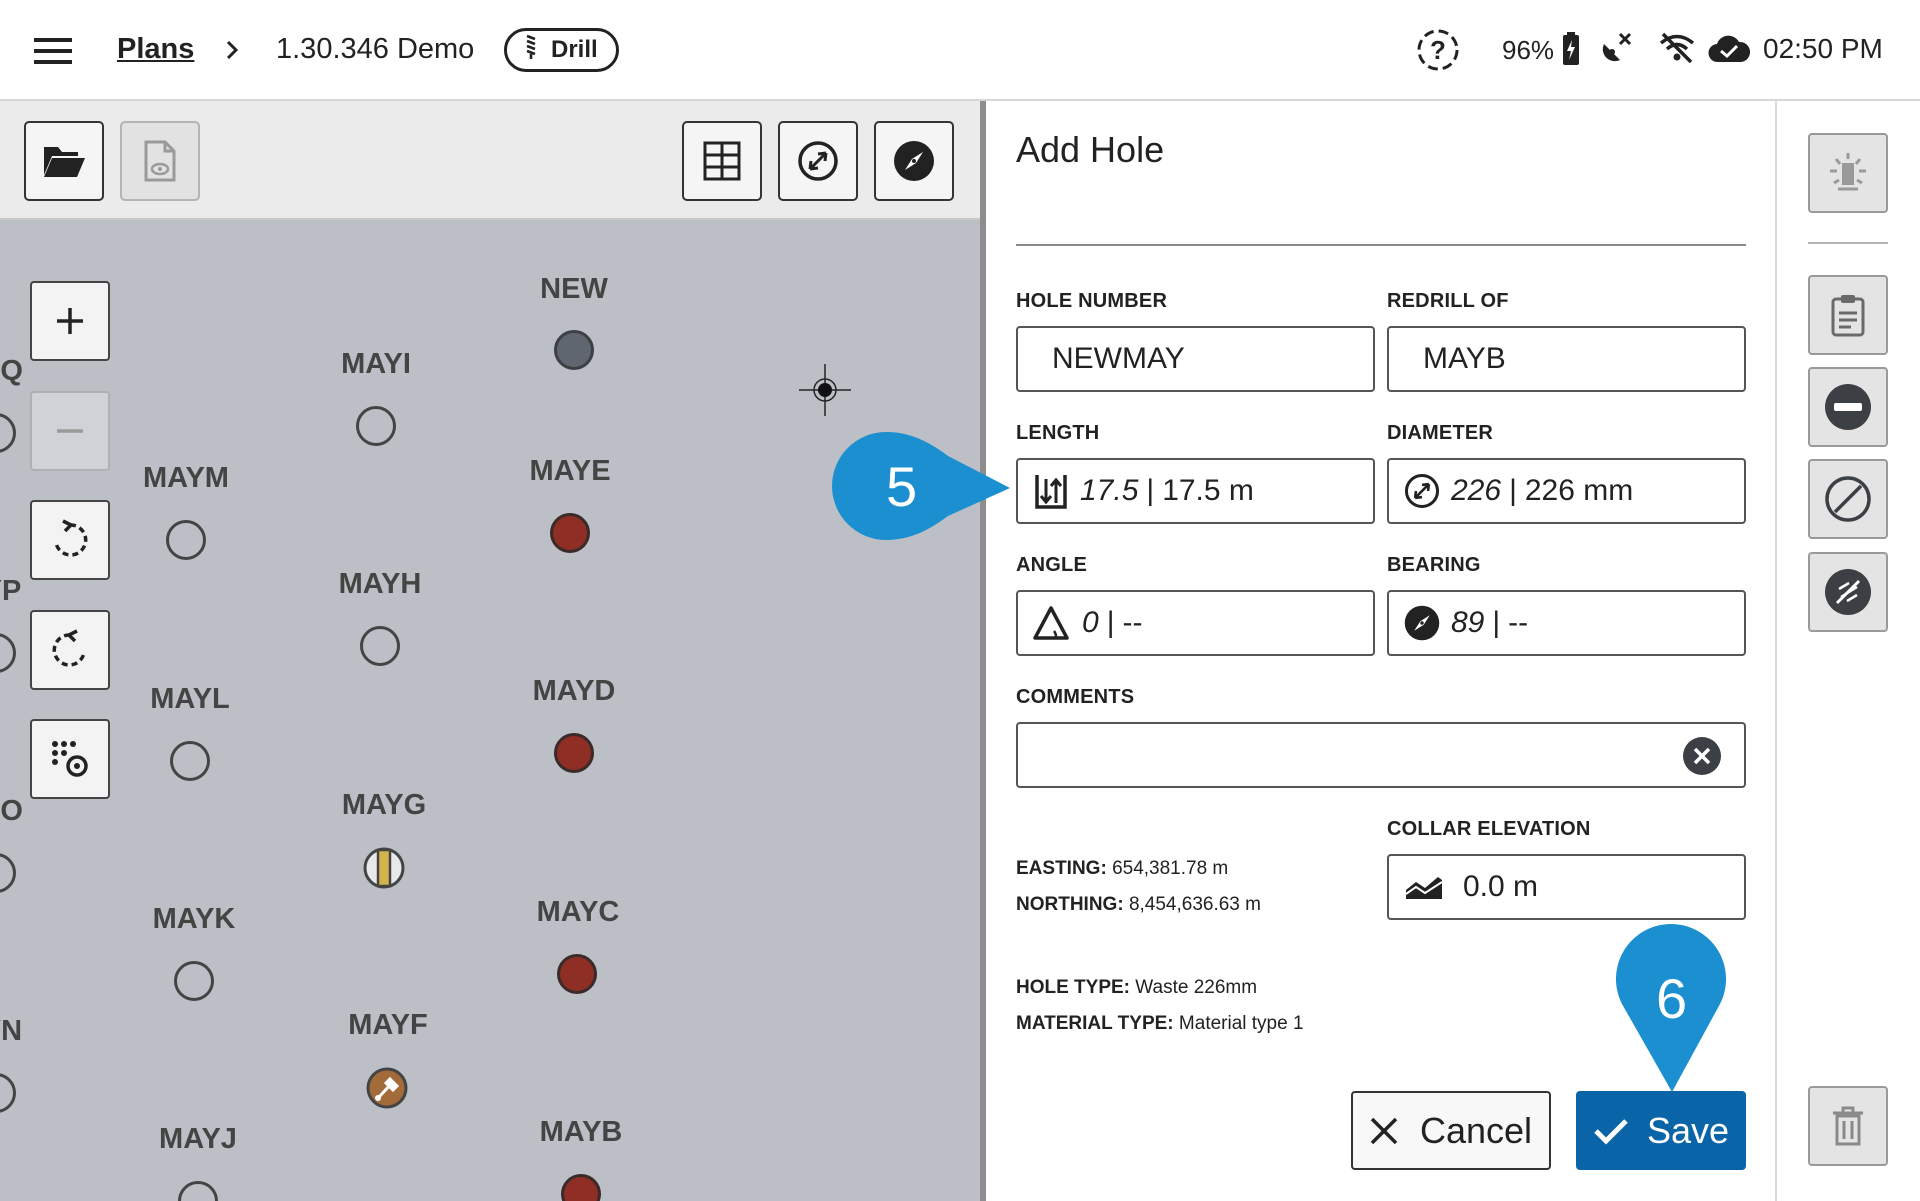 The height and width of the screenshot is (1201, 1920). What do you see at coordinates (574, 350) in the screenshot?
I see `new-hole-marker` at bounding box center [574, 350].